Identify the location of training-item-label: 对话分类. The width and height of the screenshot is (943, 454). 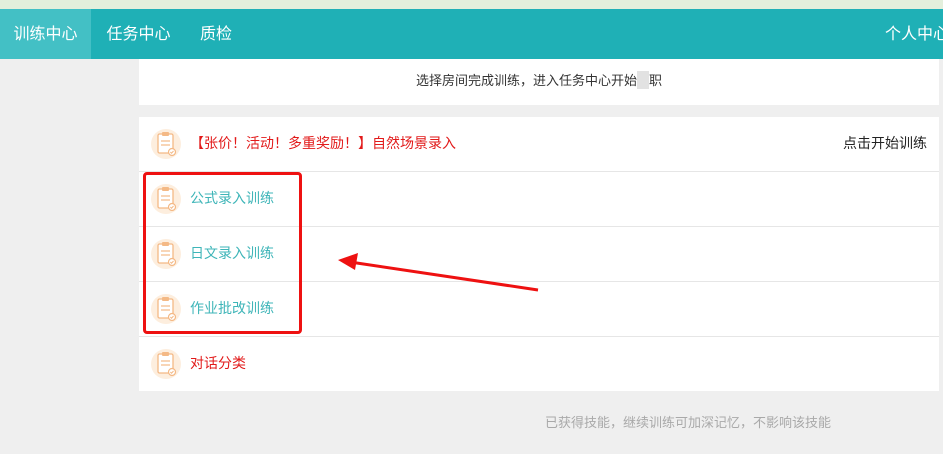
(218, 364).